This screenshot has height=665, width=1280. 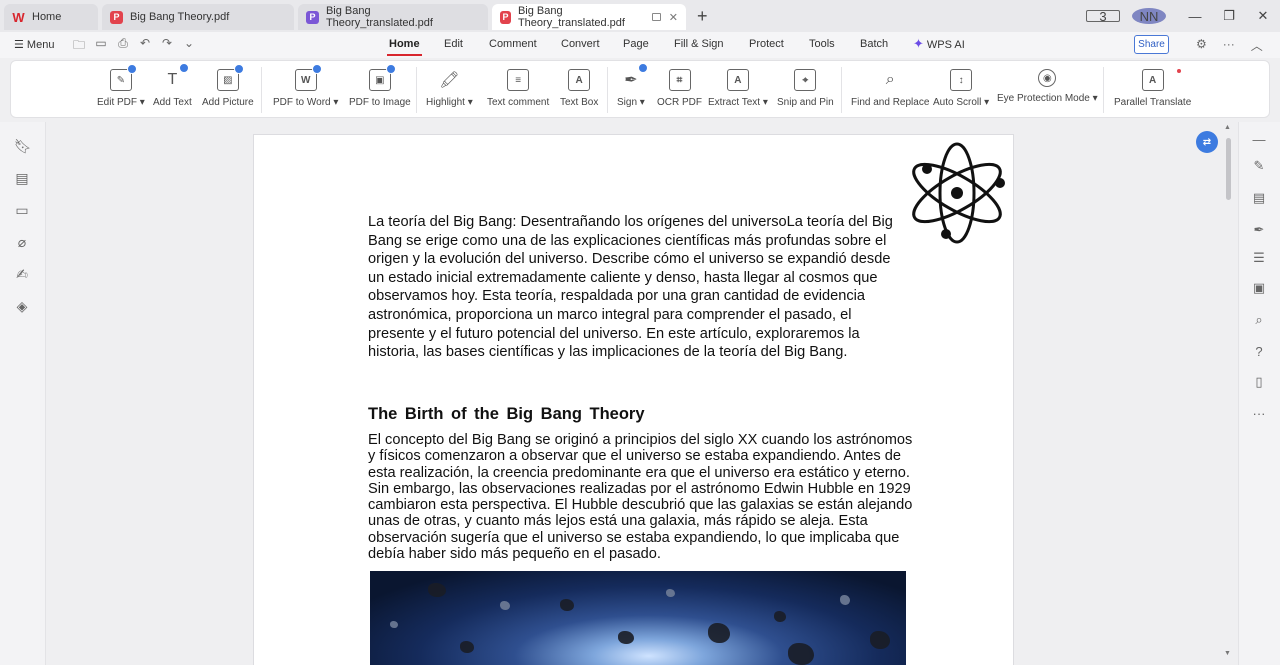 I want to click on share-button: Share, so click(x=1151, y=44).